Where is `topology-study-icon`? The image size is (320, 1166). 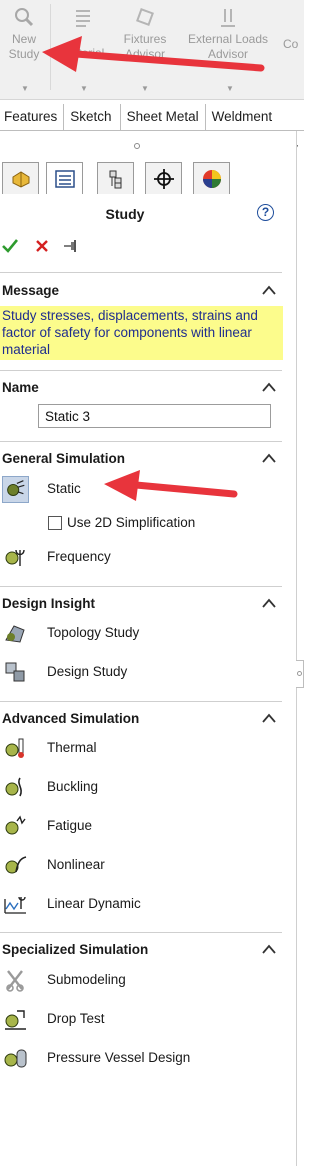 topology-study-icon is located at coordinates (15, 634).